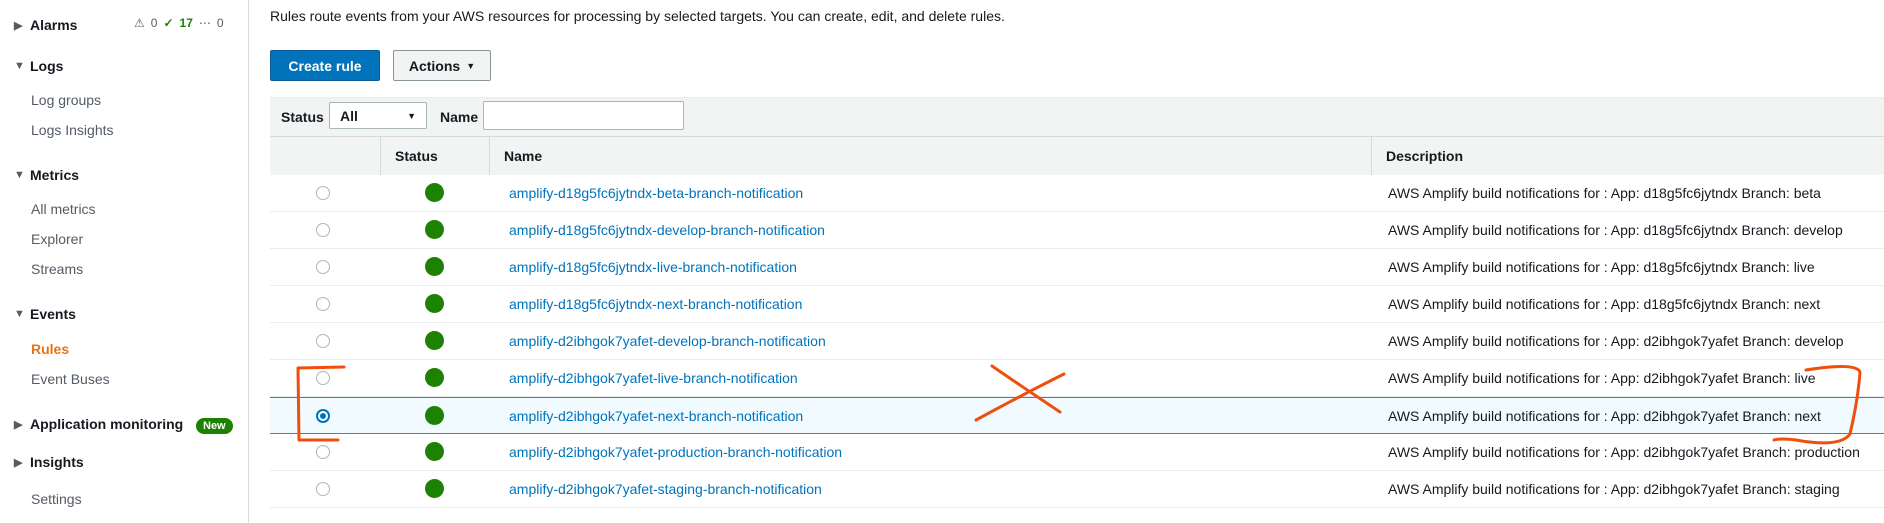  Describe the element at coordinates (204, 23) in the screenshot. I see `ellipsis-circle-icon: ⋯` at that location.